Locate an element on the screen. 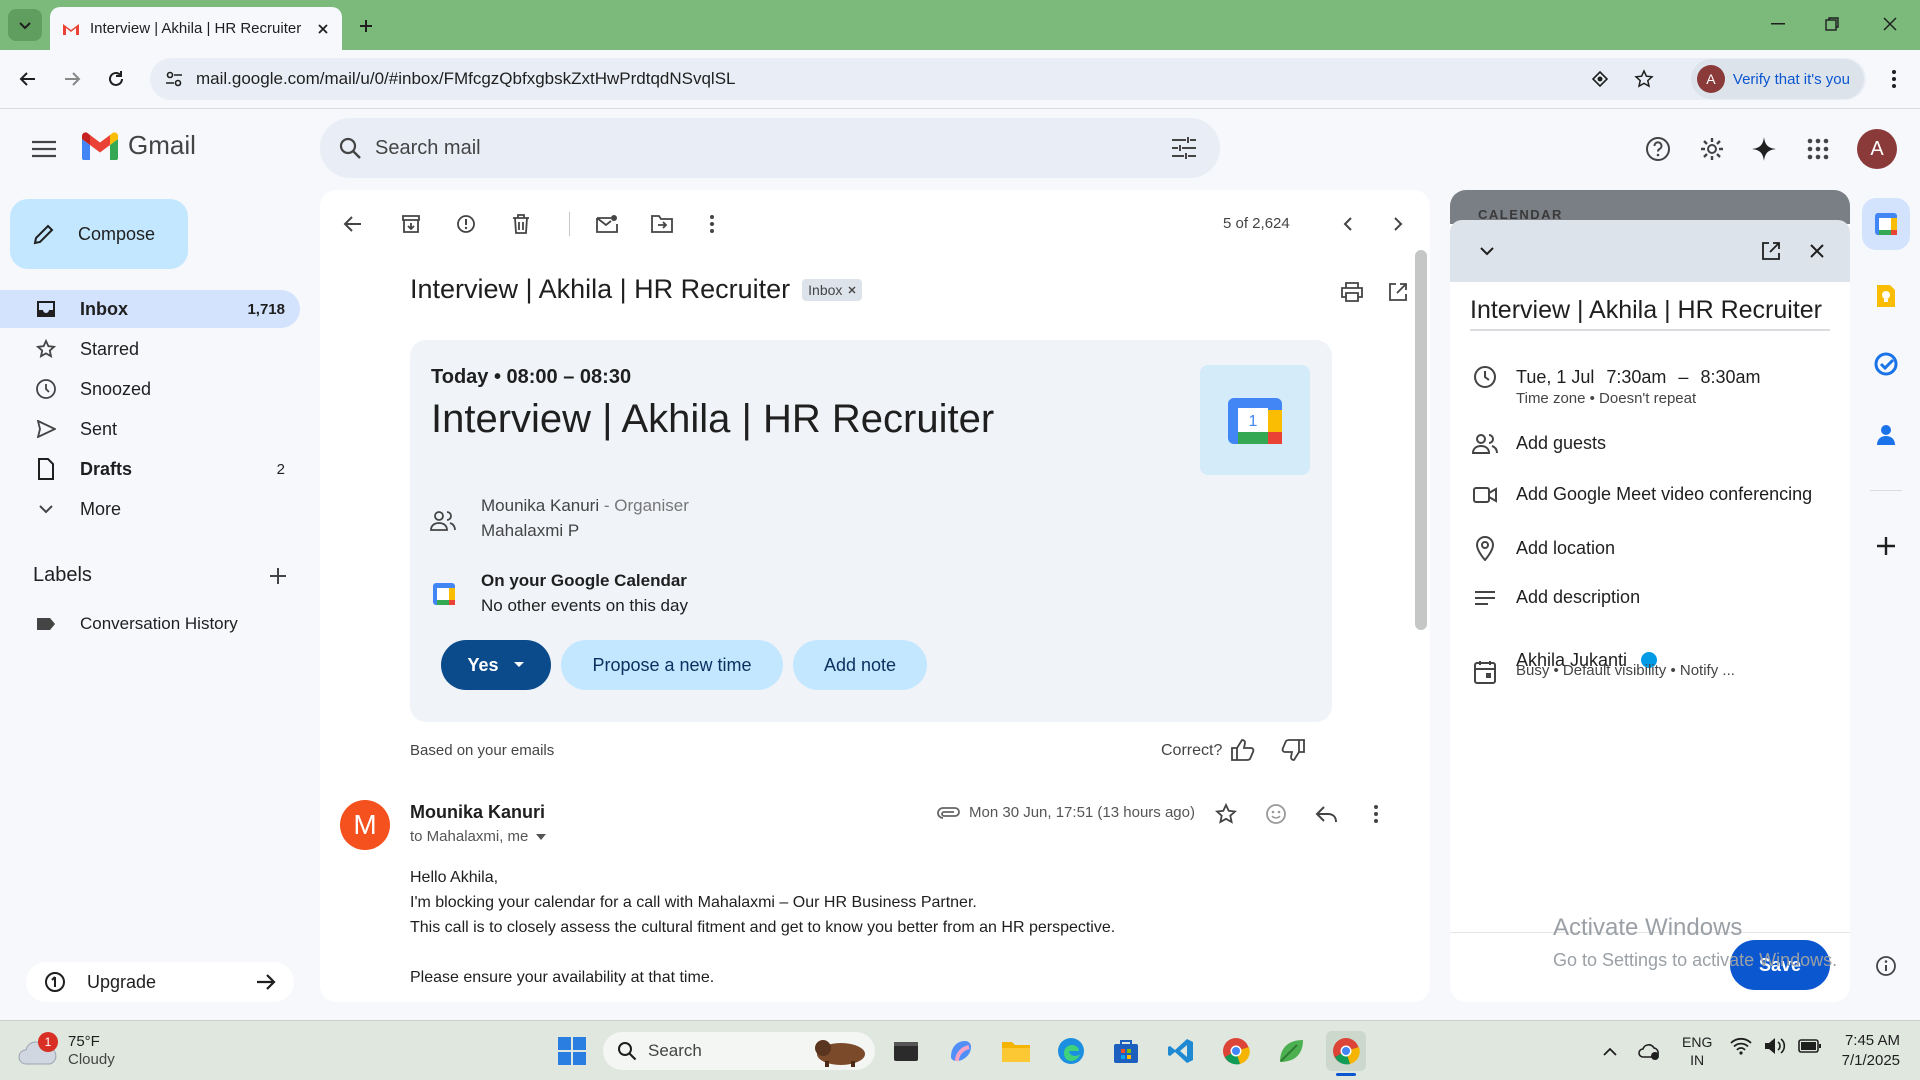 This screenshot has width=1920, height=1080. taskbar-app-leaf is located at coordinates (1291, 1051).